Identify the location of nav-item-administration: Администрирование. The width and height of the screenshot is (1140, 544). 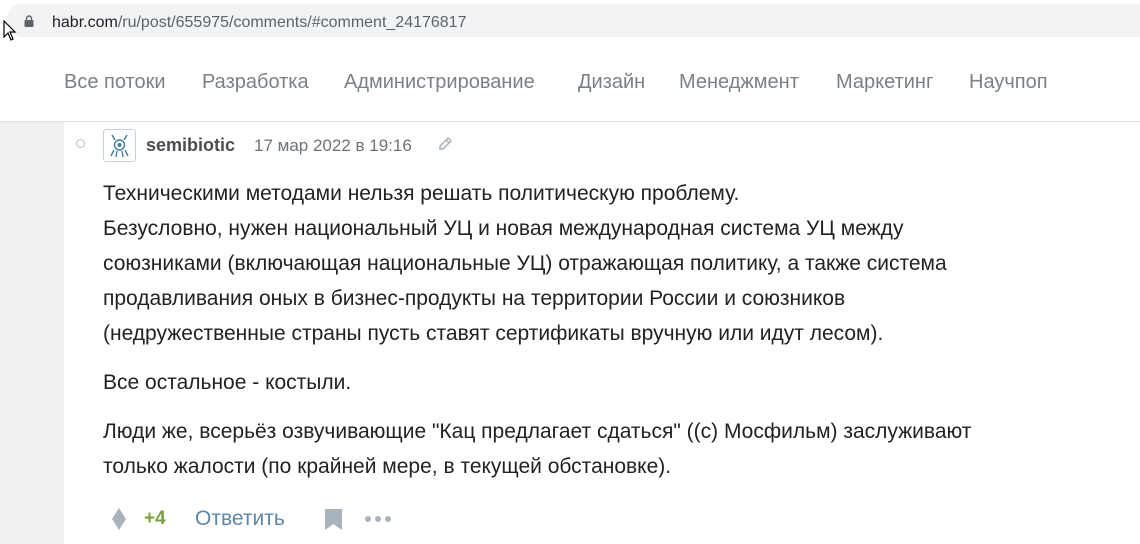
(439, 82).